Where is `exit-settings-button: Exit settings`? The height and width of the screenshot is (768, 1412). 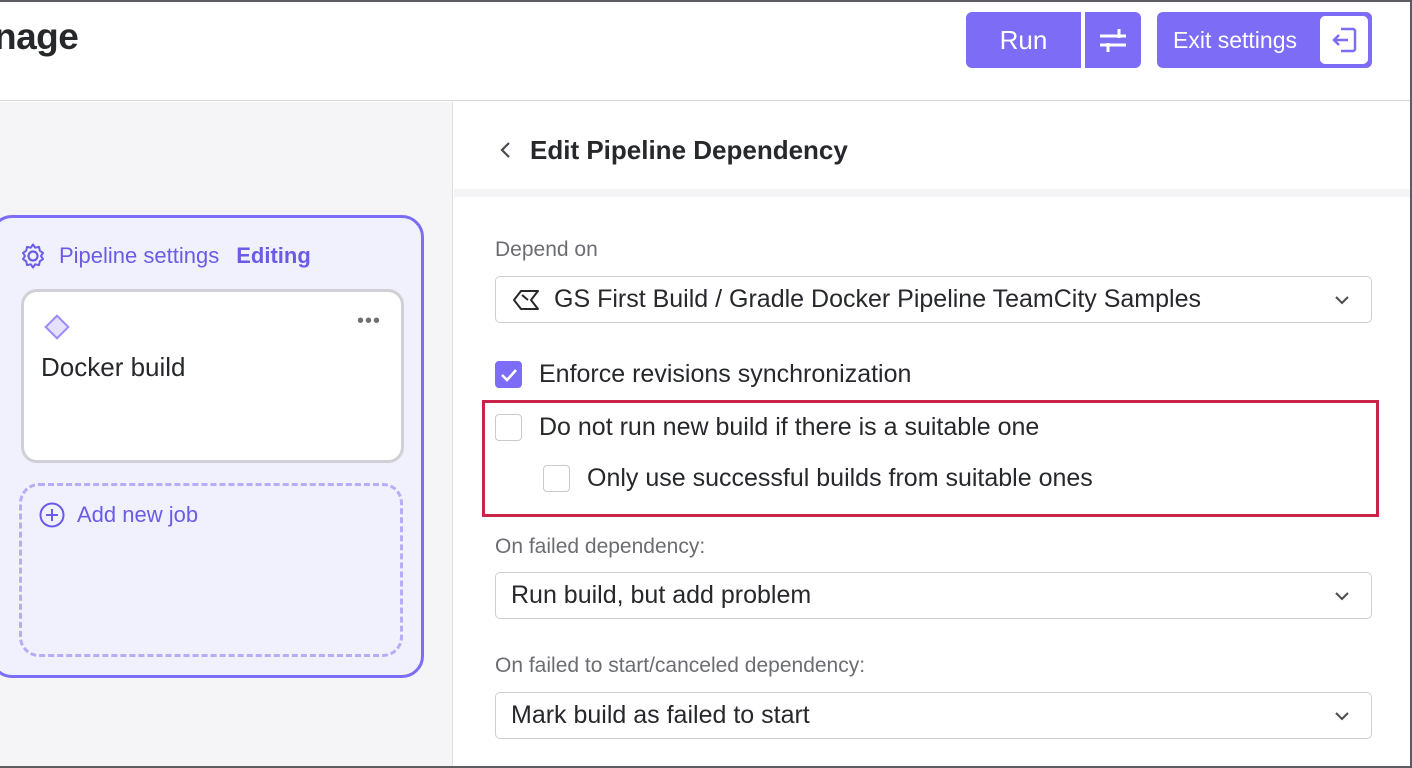 exit-settings-button: Exit settings is located at coordinates (1264, 40).